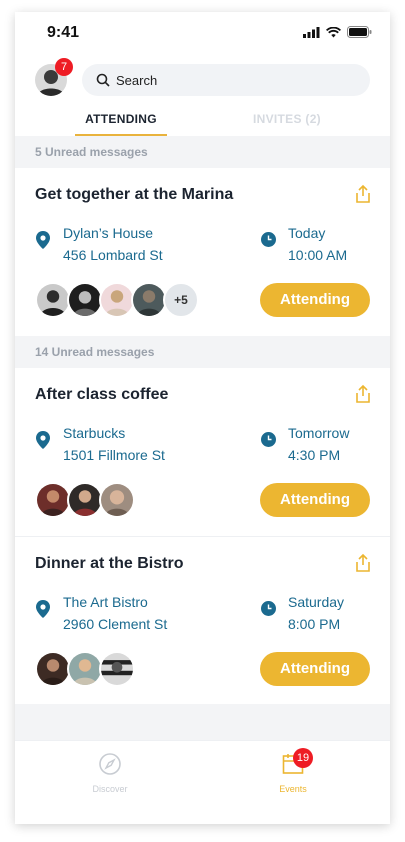 The height and width of the screenshot is (842, 405). I want to click on status-bar: 9:41, so click(202, 34).